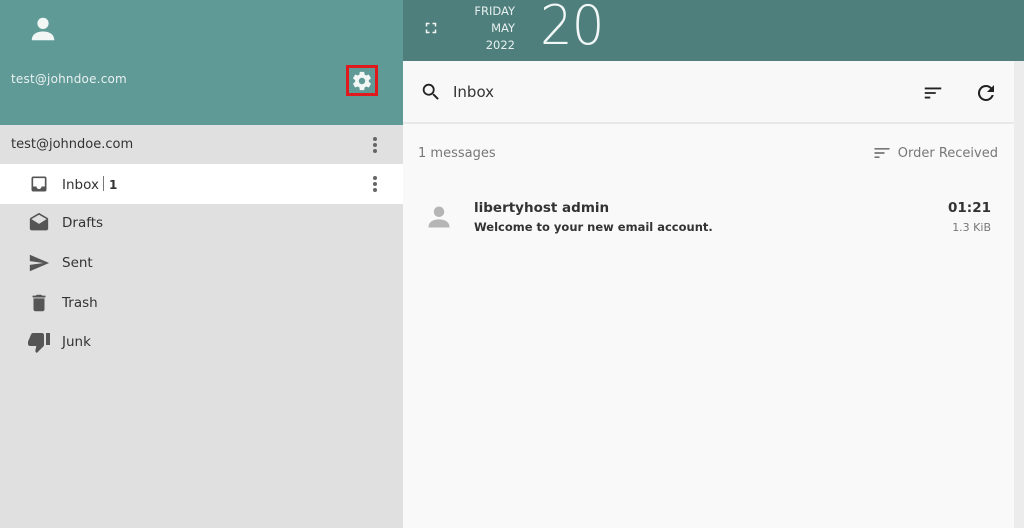  I want to click on message-size: 1.3 KiB, so click(971, 227).